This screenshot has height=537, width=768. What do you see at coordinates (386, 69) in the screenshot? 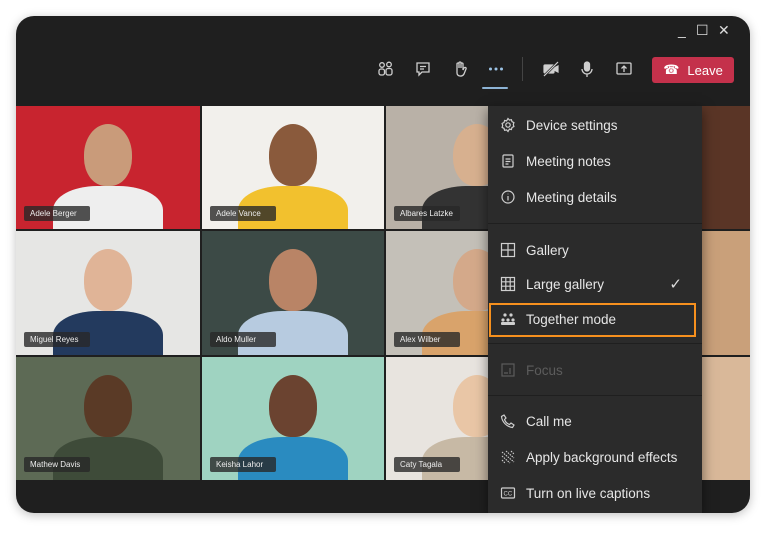
I see `participants-icon` at bounding box center [386, 69].